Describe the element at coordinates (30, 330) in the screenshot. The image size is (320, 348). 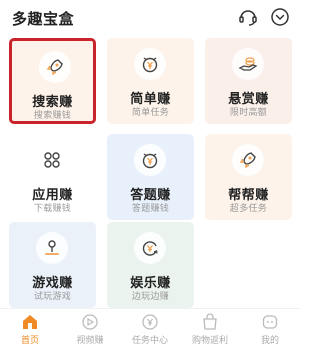
I see `tab-home: 首页` at that location.